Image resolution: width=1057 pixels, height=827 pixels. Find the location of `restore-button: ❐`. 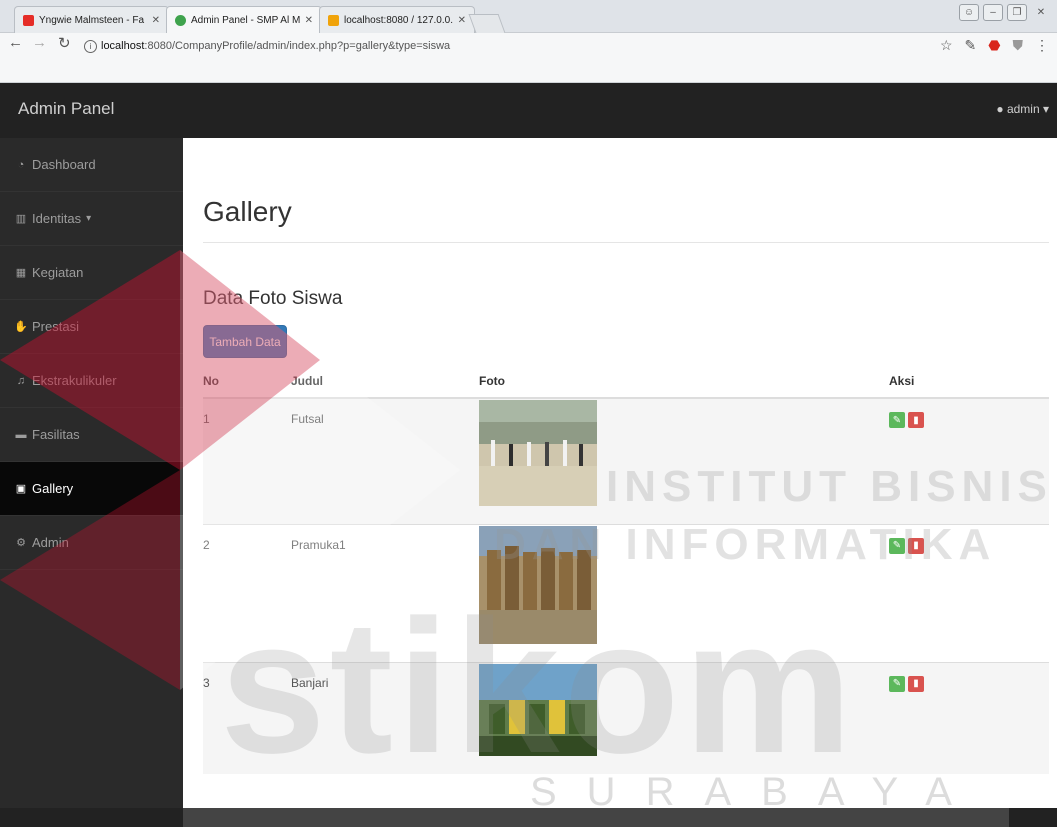

restore-button: ❐ is located at coordinates (1017, 12).